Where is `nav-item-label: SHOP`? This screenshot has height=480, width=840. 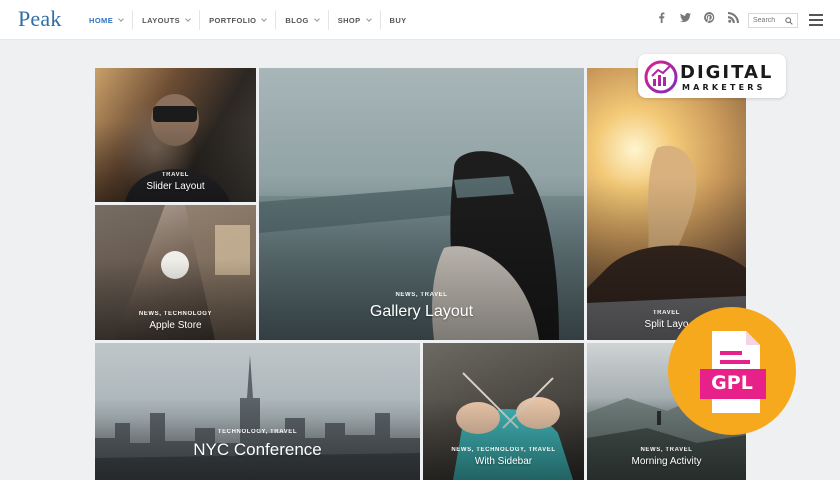 nav-item-label: SHOP is located at coordinates (349, 20).